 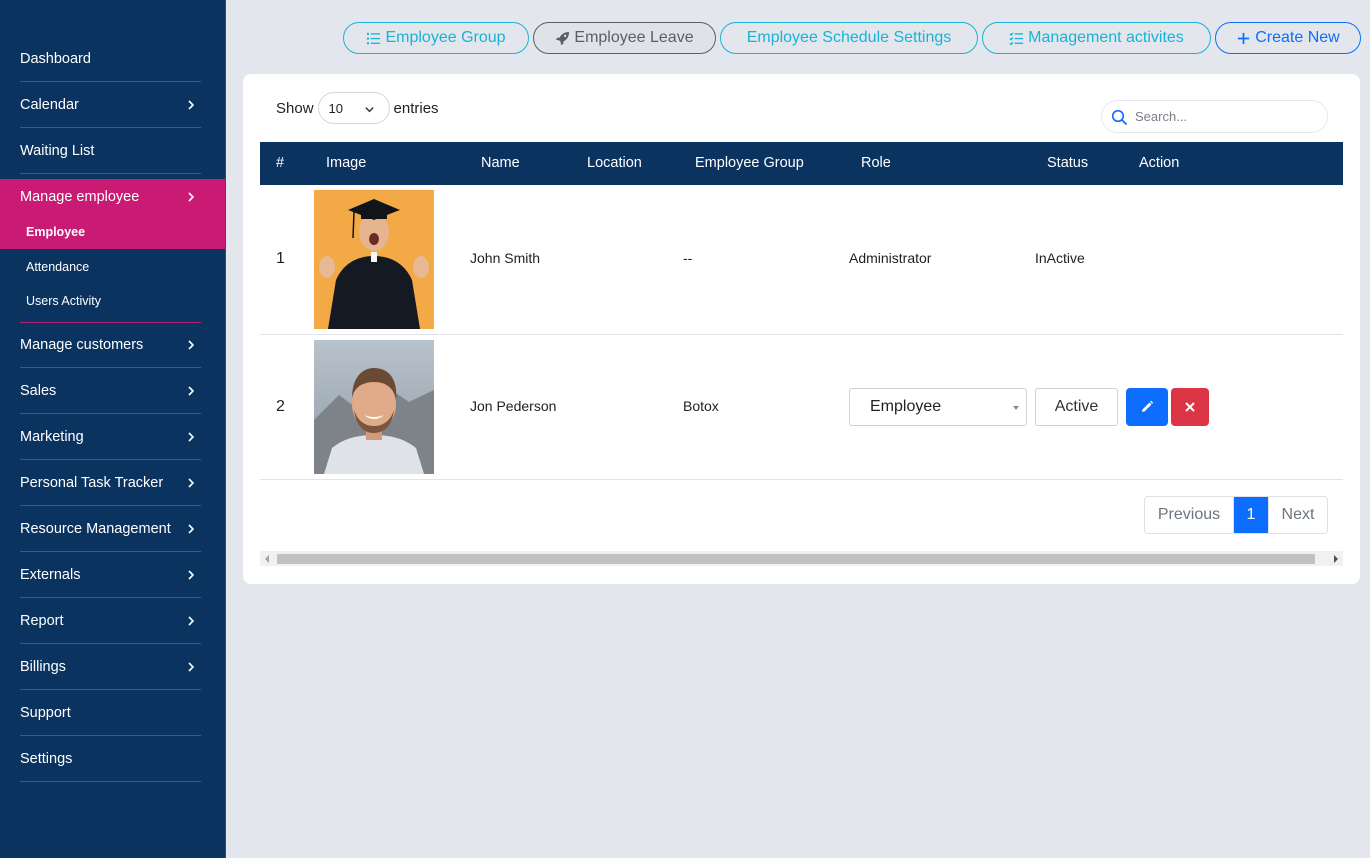 What do you see at coordinates (112, 437) in the screenshot?
I see `sidebar-item-marketing: Marketing` at bounding box center [112, 437].